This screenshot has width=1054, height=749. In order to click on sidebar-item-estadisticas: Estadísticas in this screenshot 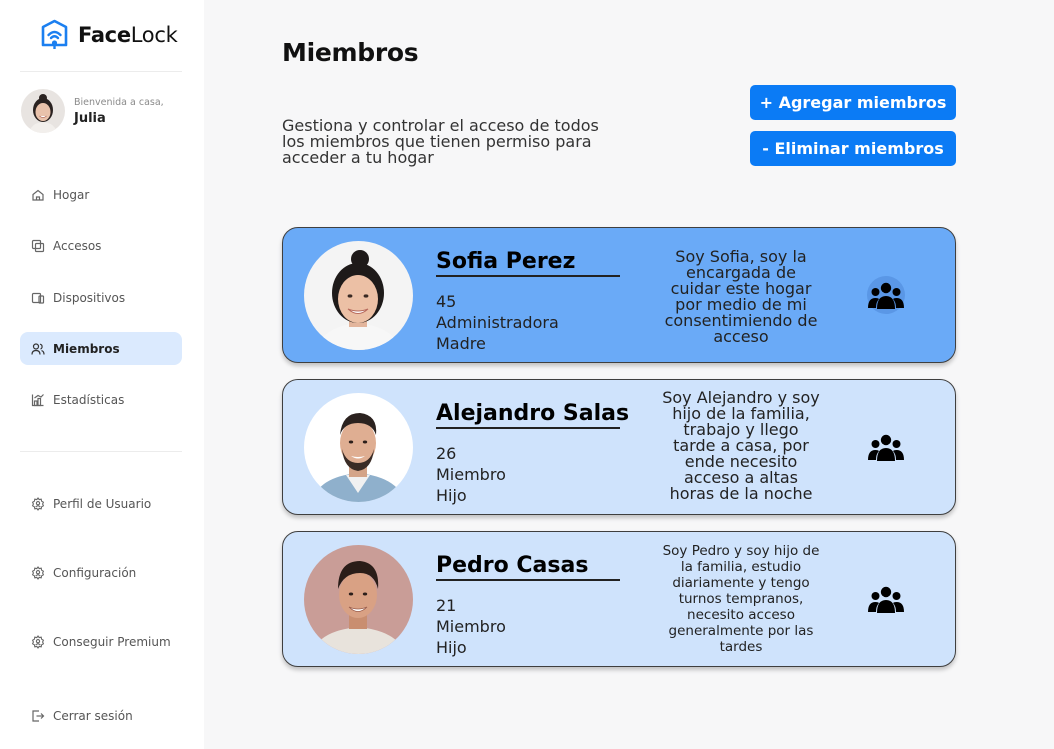, I will do `click(101, 399)`.